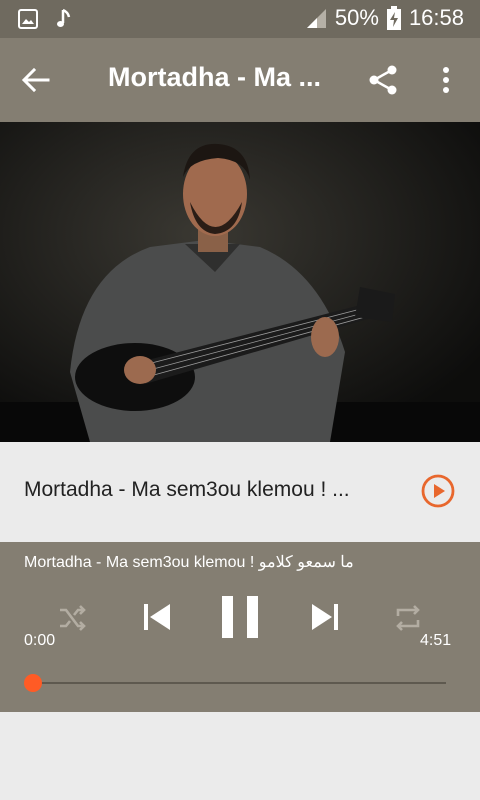 The width and height of the screenshot is (480, 800). I want to click on image-icon, so click(28, 19).